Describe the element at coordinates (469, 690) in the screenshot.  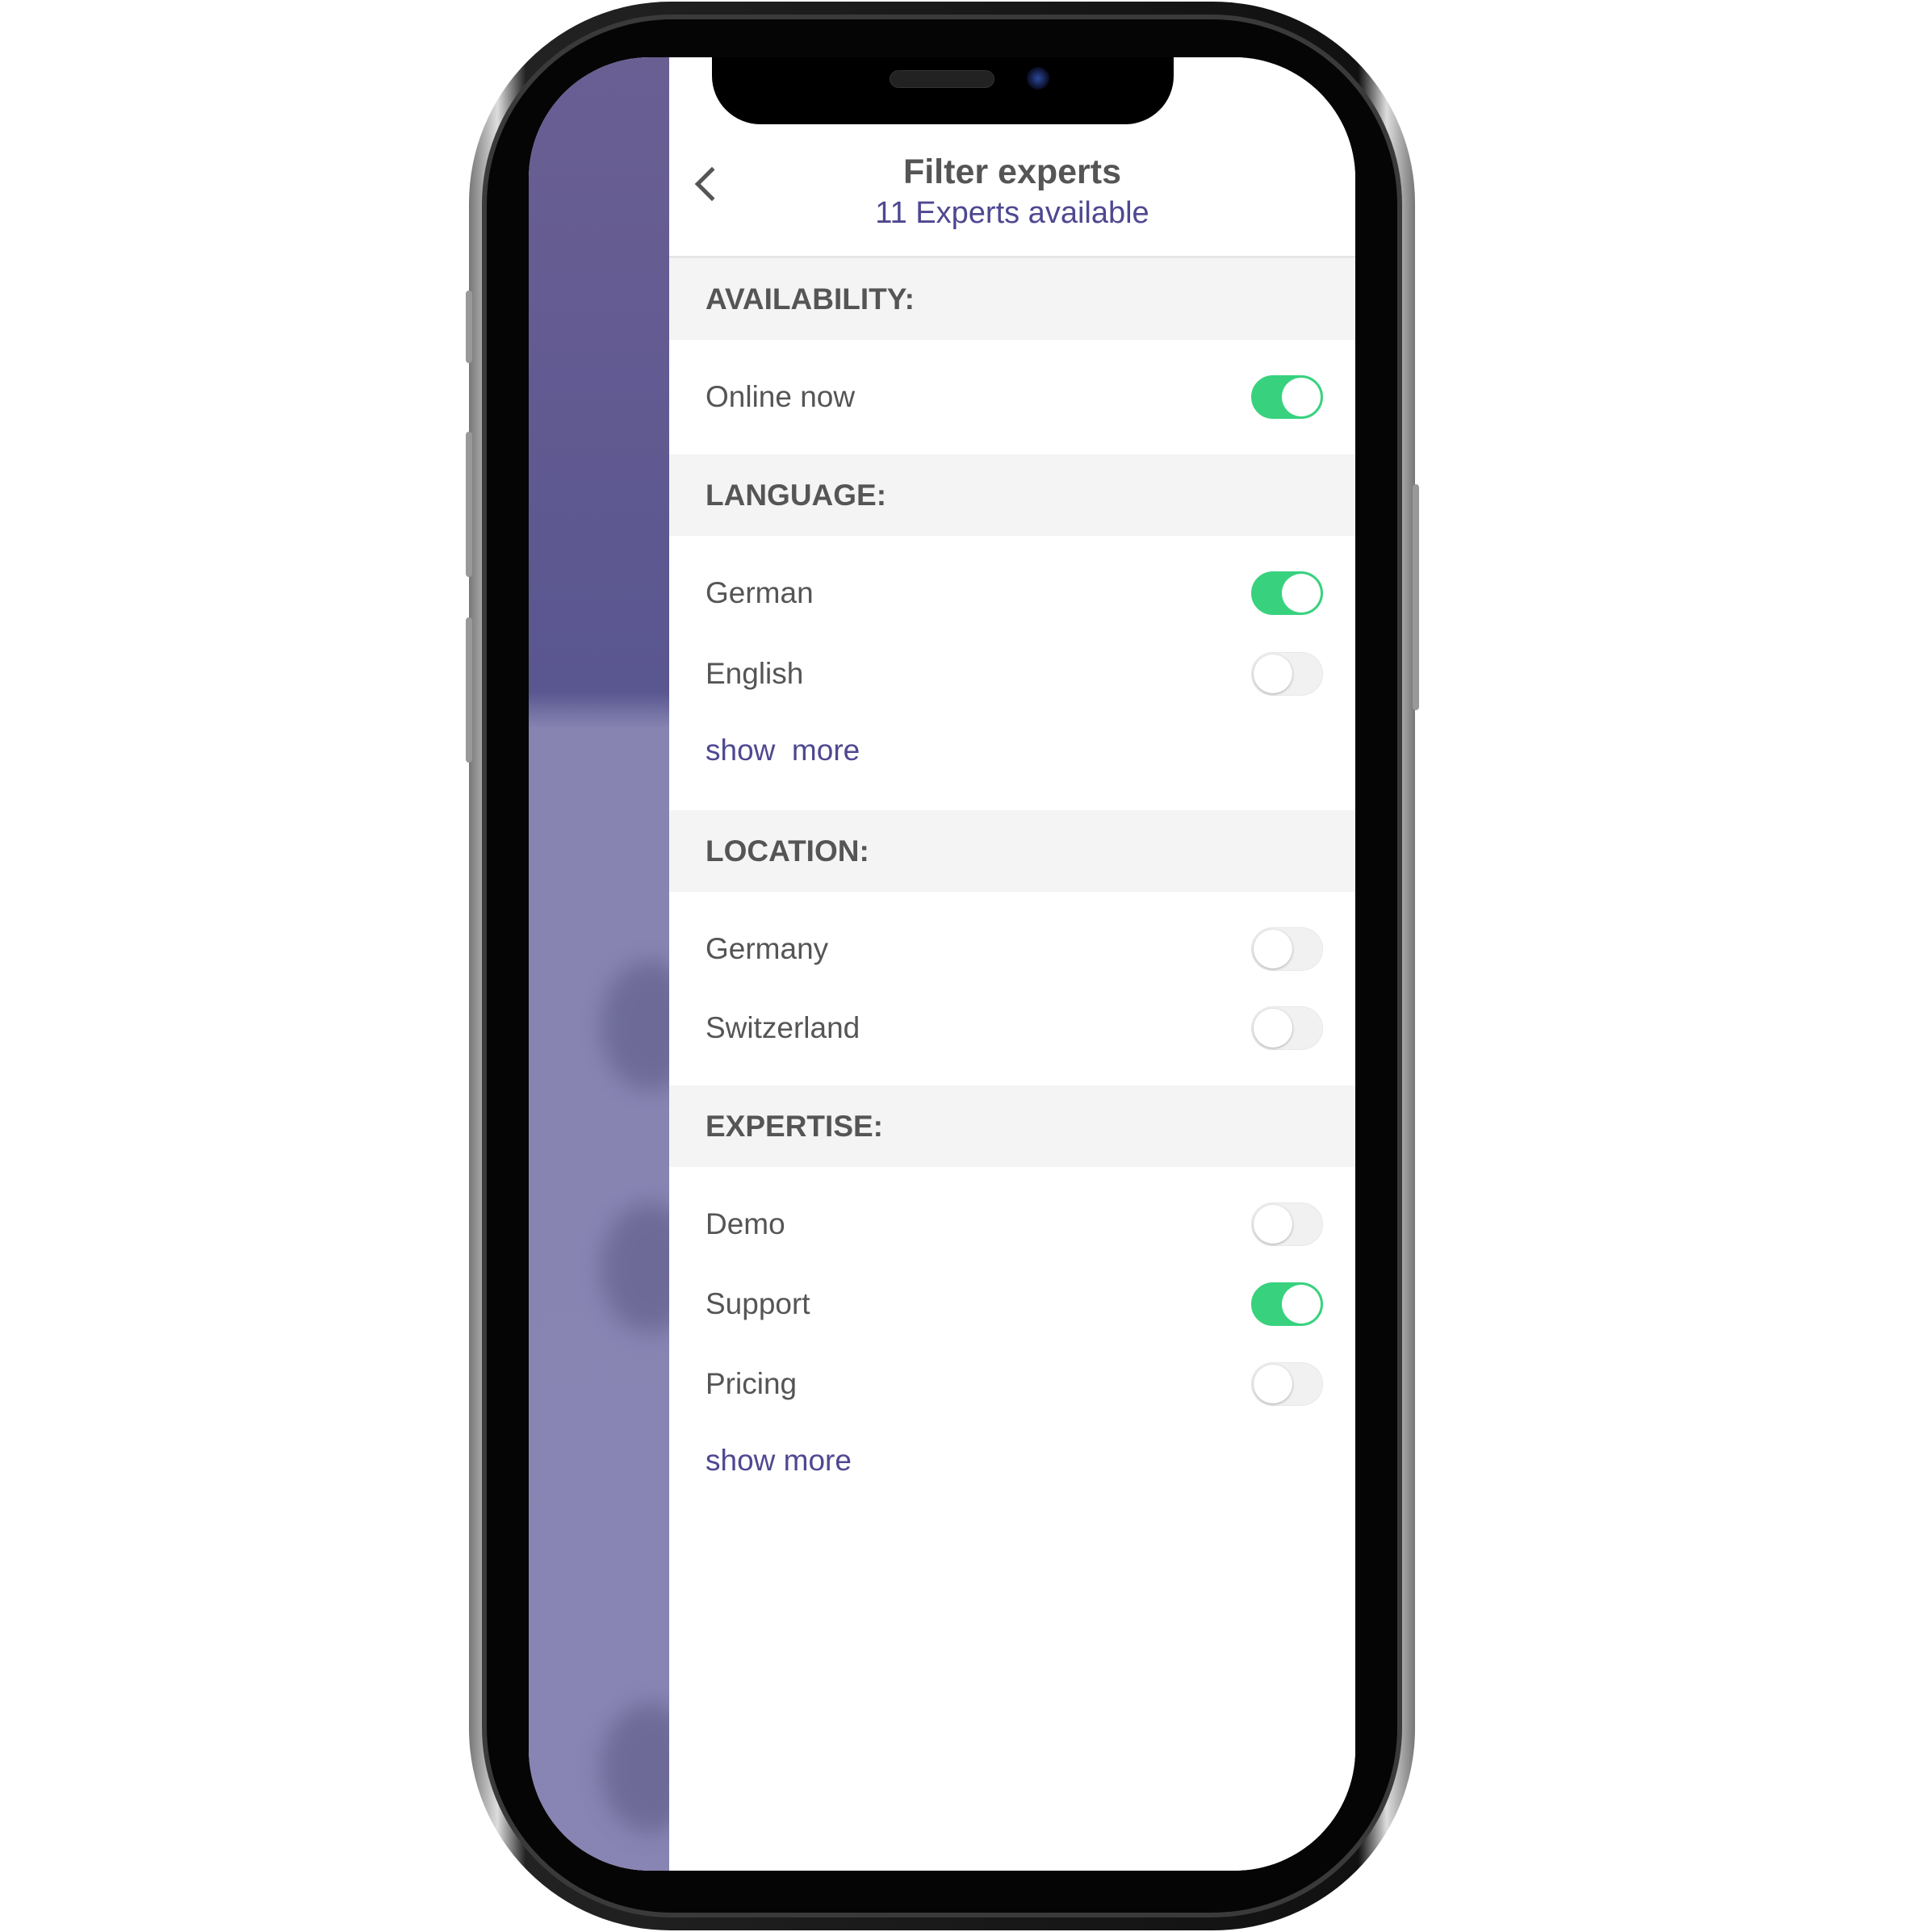
I see `volume-down-button` at that location.